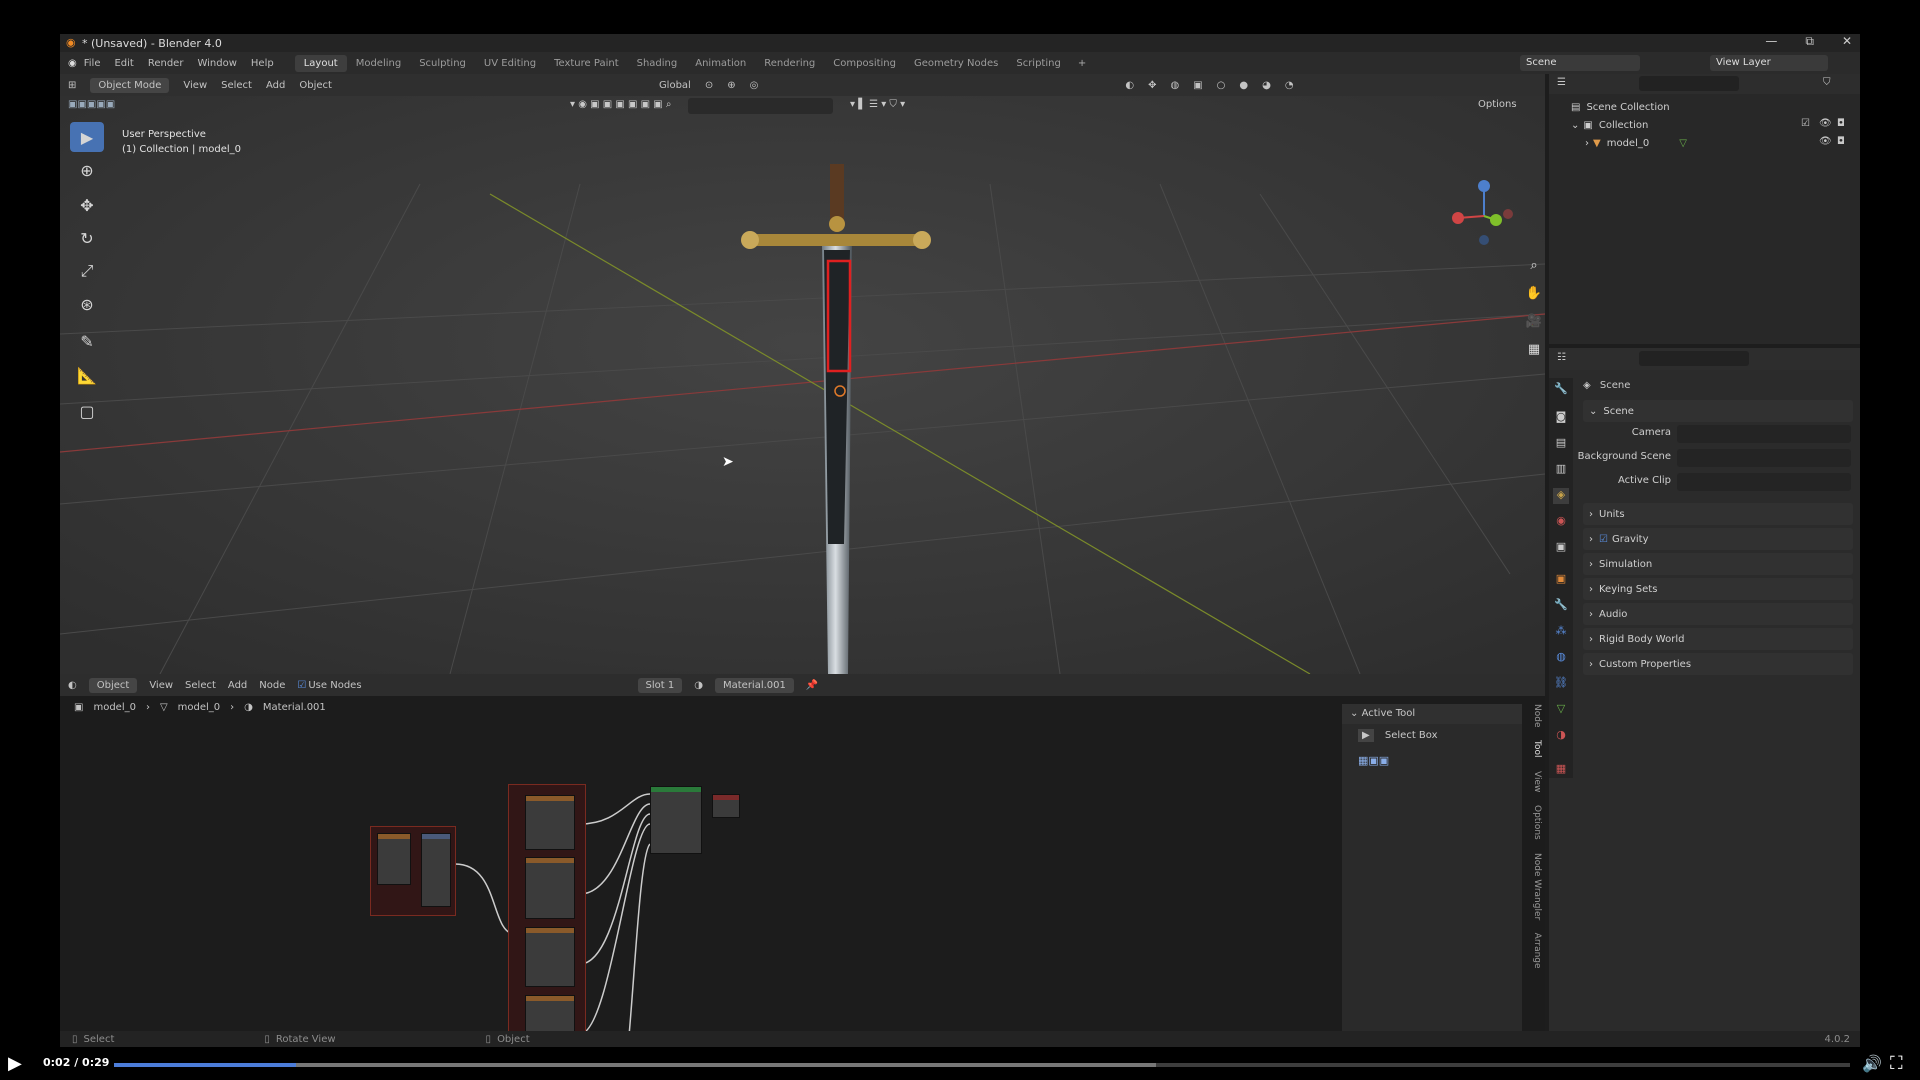 This screenshot has width=1920, height=1080. I want to click on material-selector: Material.001, so click(754, 685).